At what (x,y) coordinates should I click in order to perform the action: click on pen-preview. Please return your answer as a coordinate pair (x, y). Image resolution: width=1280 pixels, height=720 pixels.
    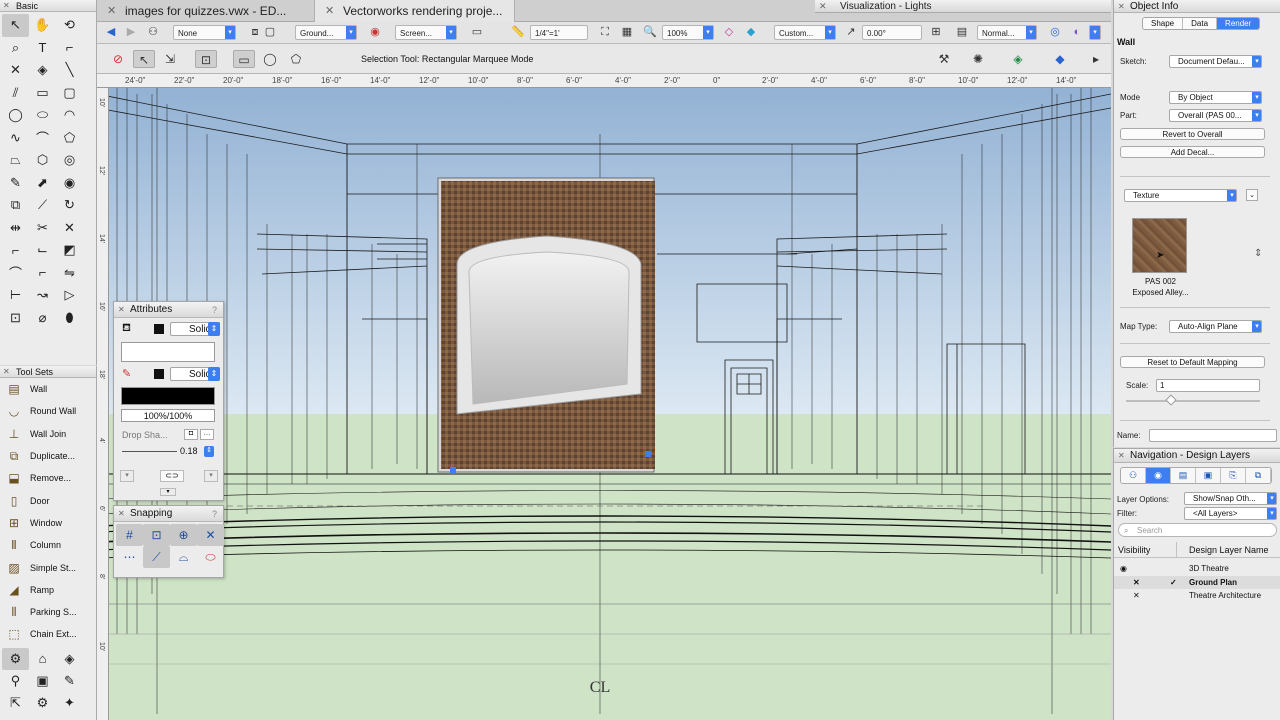
    Looking at the image, I should click on (168, 396).